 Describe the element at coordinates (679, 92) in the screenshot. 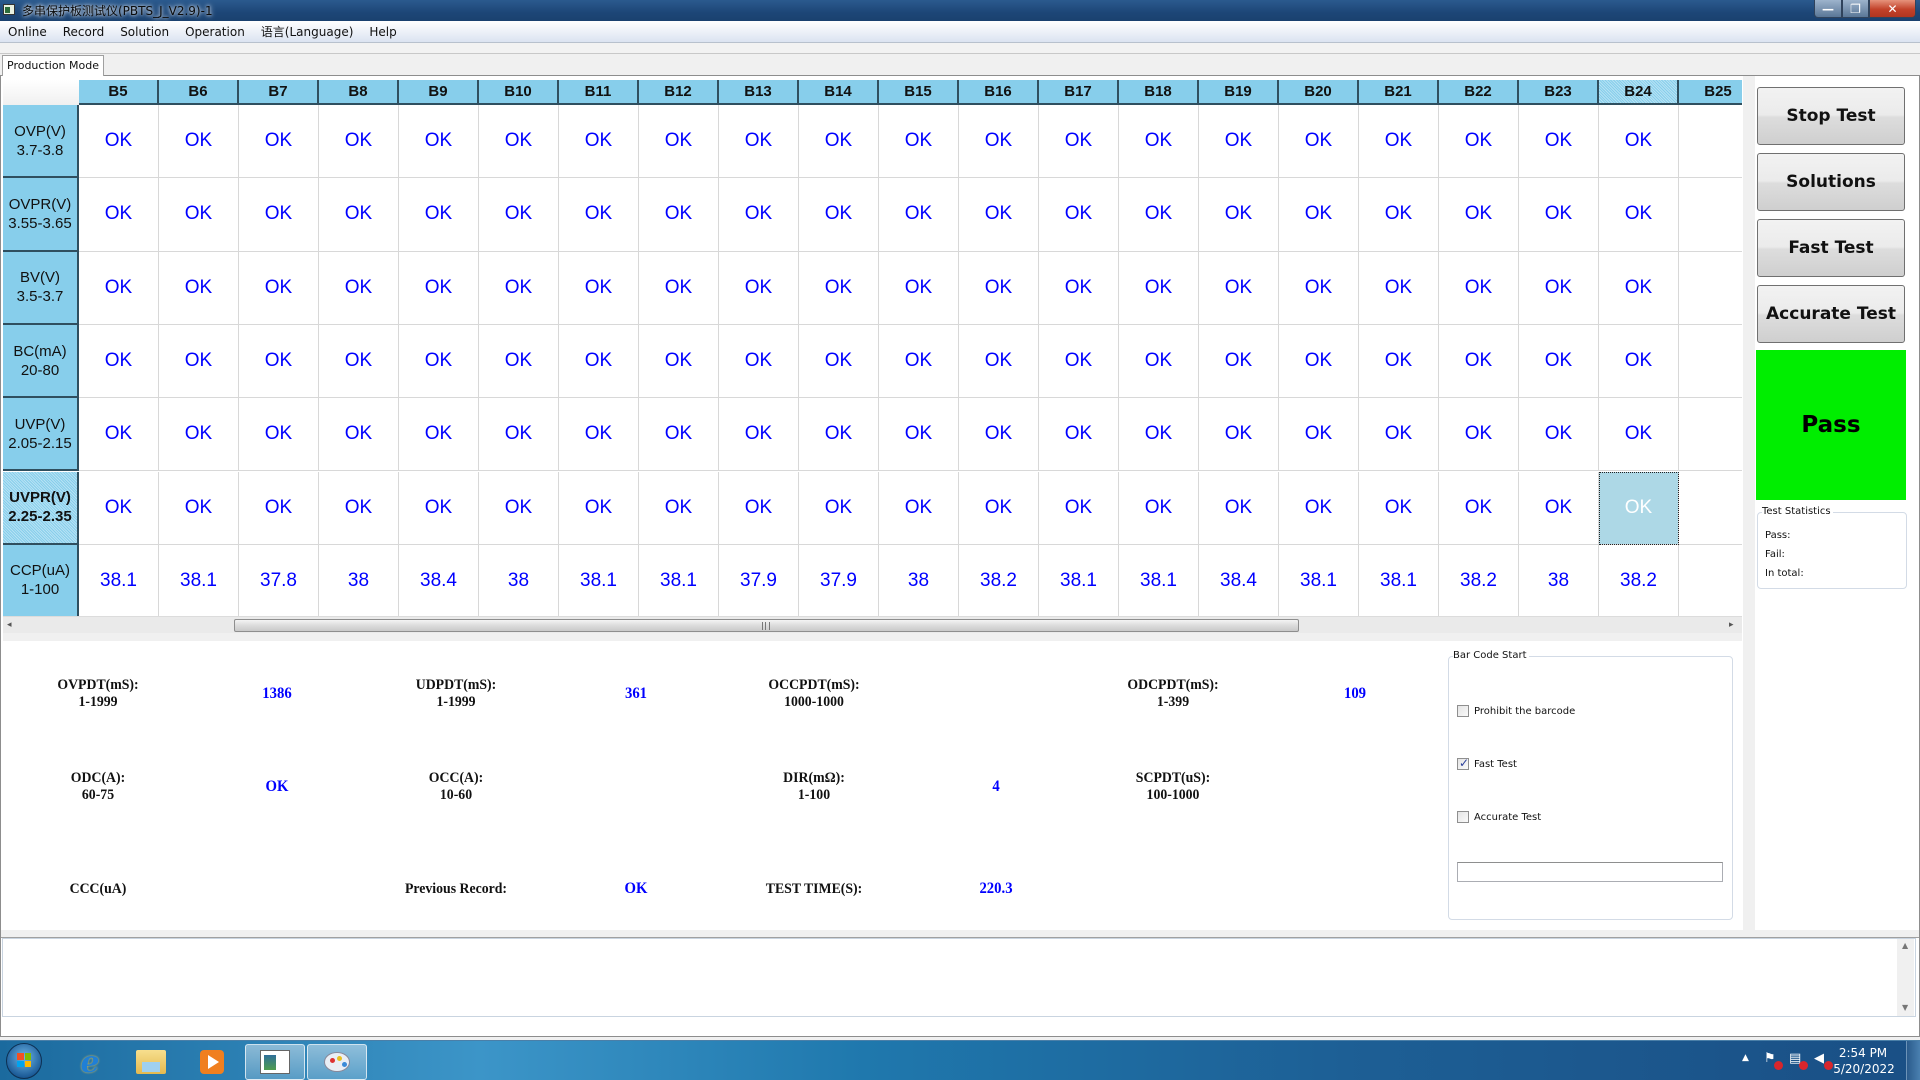

I see `column-header-b12: B12` at that location.